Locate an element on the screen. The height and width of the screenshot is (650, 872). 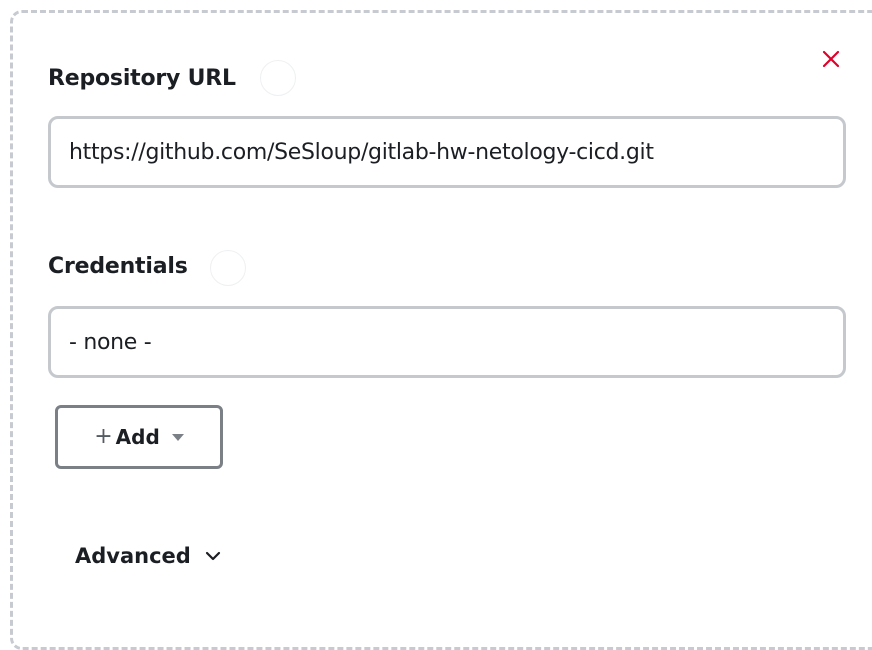
add-credentials-button: + Add is located at coordinates (139, 437).